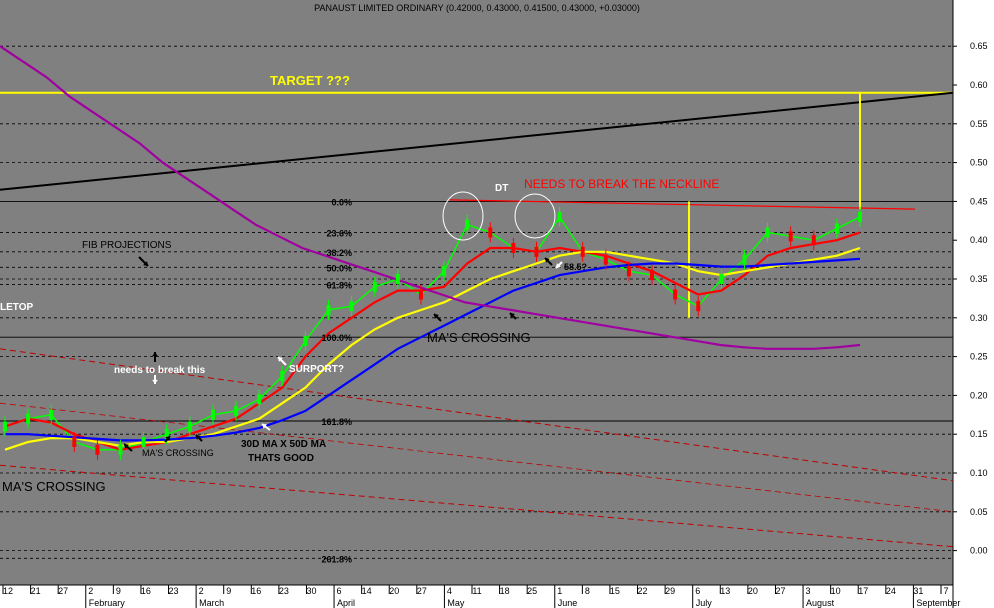  I want to click on annotation-target: TARGET ???, so click(310, 80).